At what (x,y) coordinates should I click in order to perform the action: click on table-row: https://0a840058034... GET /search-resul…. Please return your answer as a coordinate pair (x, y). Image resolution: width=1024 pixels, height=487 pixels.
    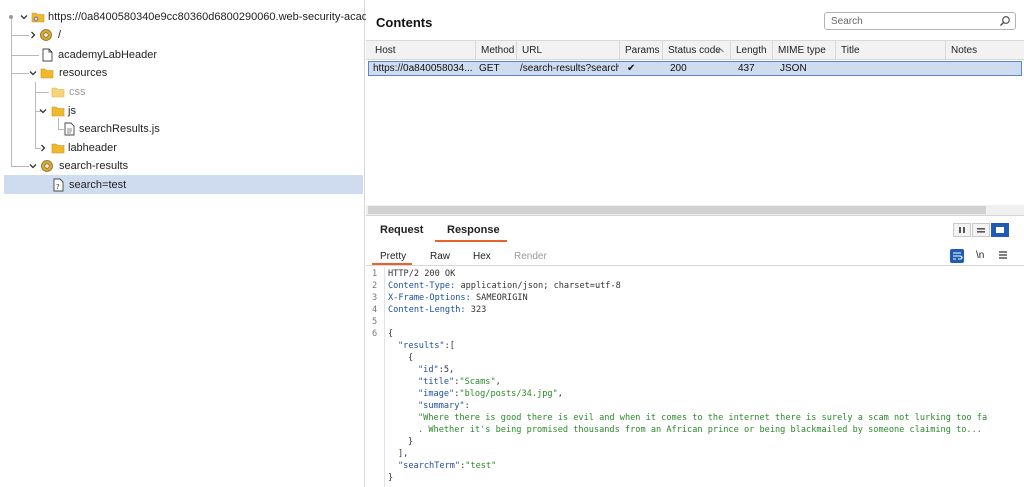
    Looking at the image, I should click on (695, 68).